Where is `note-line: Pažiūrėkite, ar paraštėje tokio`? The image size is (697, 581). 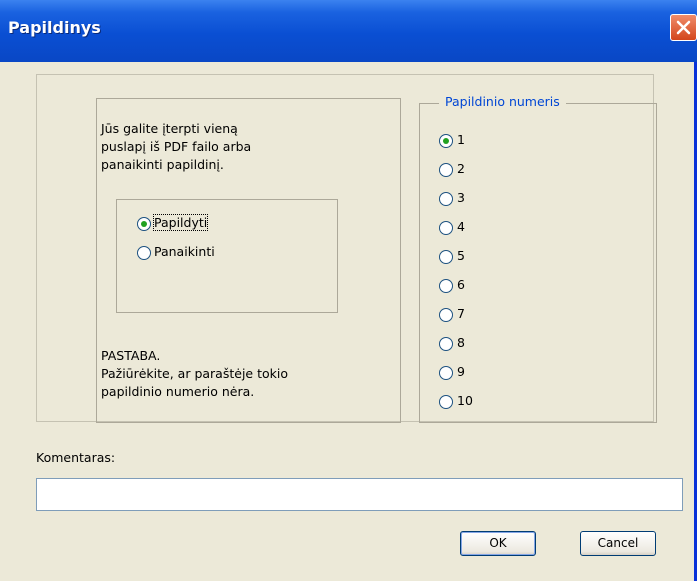
note-line: Pažiūrėkite, ar paraštėje tokio is located at coordinates (194, 373).